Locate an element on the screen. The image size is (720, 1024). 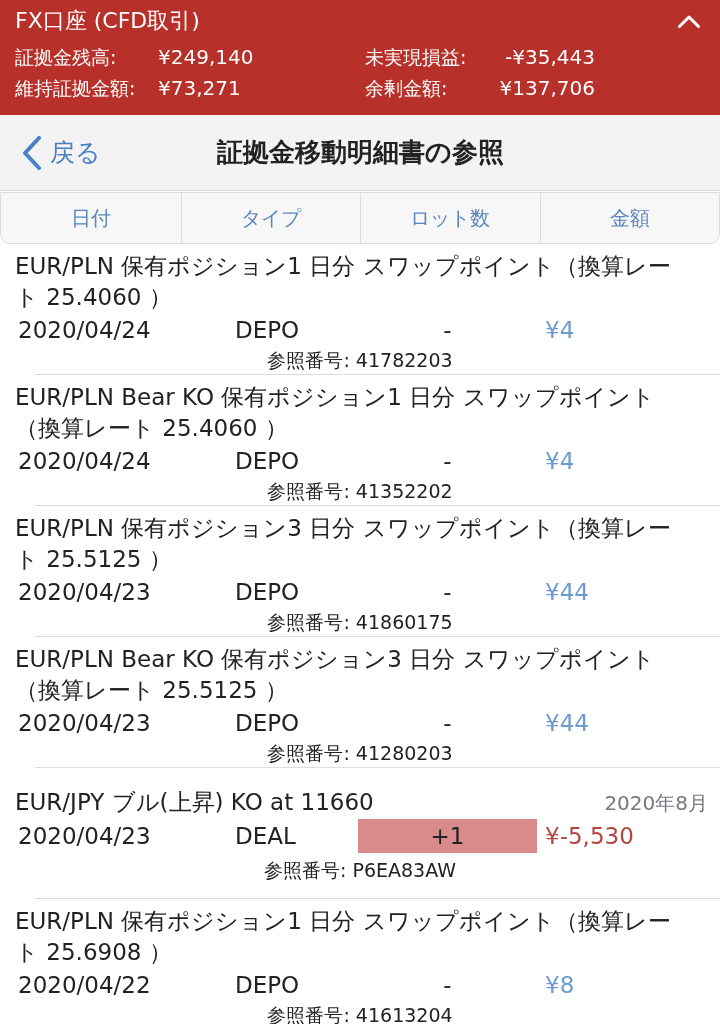
column-header: ロット数 is located at coordinates (450, 218).